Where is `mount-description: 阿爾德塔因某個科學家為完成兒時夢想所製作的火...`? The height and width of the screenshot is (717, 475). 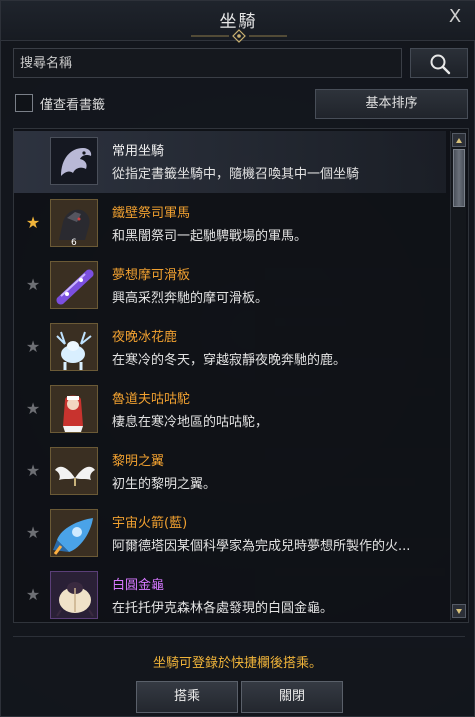 mount-description: 阿爾德塔因某個科學家為完成兒時夢想所製作的火... is located at coordinates (261, 546).